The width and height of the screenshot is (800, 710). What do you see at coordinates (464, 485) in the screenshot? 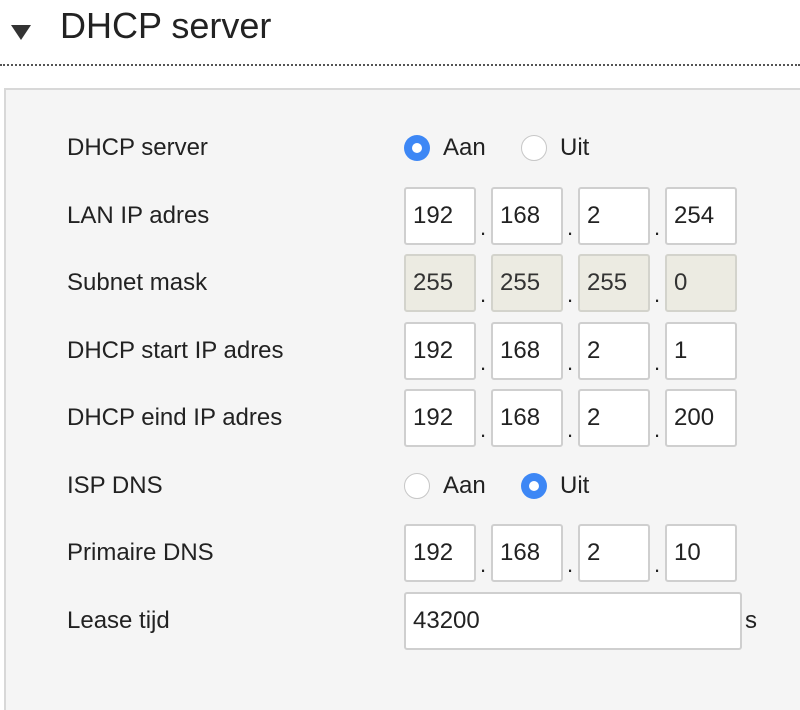
I see `isp-dns-on-label: Aan` at bounding box center [464, 485].